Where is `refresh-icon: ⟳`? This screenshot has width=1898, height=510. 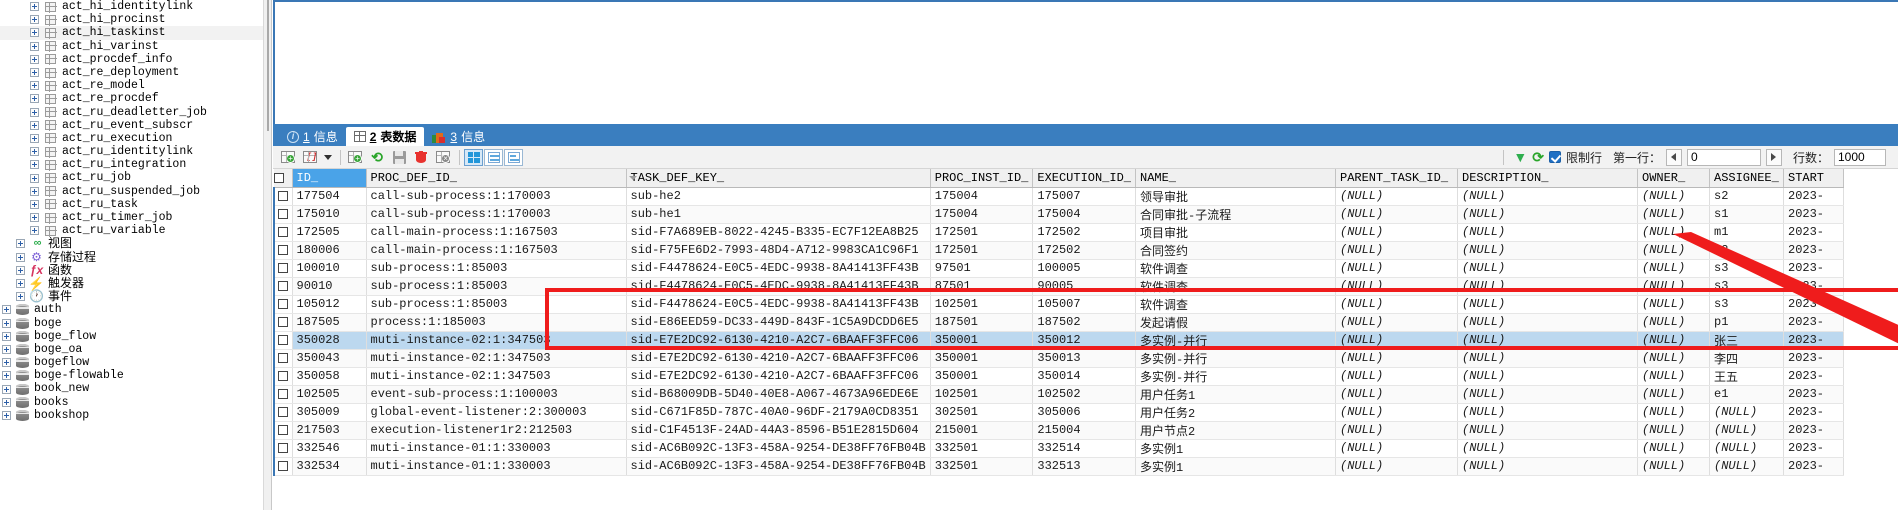
refresh-icon: ⟳ is located at coordinates (1538, 157).